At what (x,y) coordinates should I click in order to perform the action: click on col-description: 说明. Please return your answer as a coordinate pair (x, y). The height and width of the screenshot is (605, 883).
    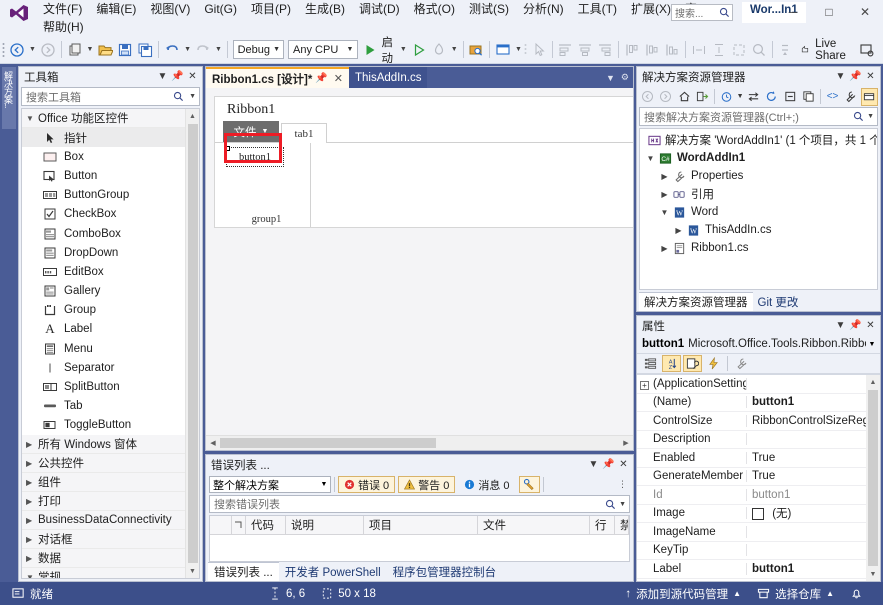
    Looking at the image, I should click on (325, 525).